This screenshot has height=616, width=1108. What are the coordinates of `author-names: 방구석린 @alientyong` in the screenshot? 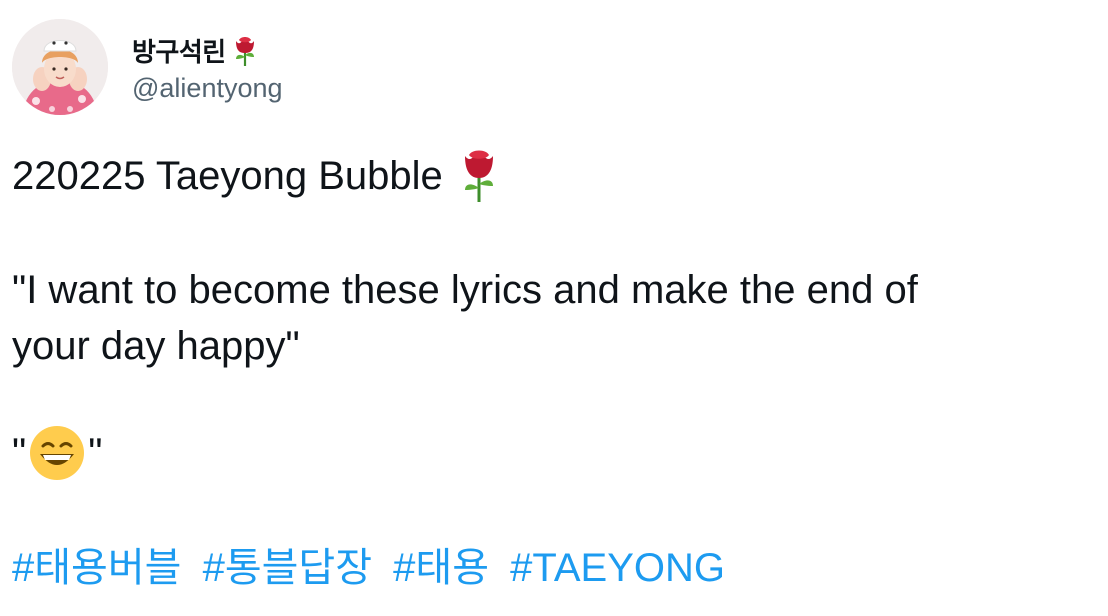 It's located at (207, 67).